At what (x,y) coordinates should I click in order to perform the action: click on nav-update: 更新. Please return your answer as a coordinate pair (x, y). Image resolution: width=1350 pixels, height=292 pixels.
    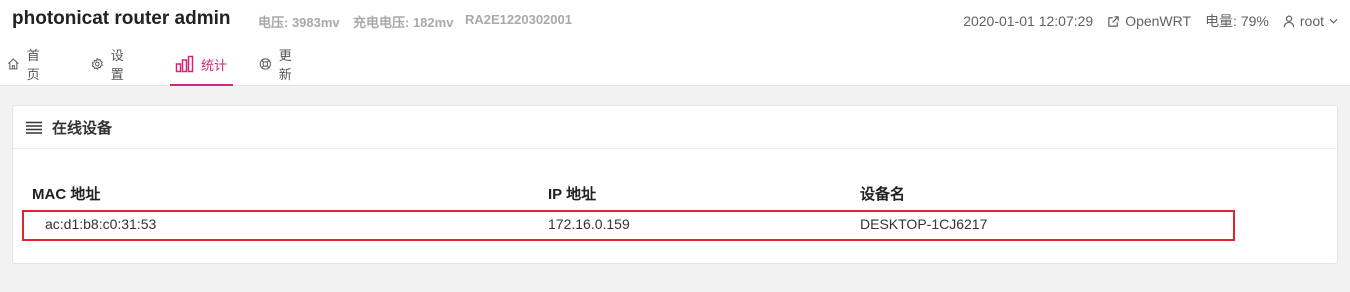
    Looking at the image, I should click on (278, 64).